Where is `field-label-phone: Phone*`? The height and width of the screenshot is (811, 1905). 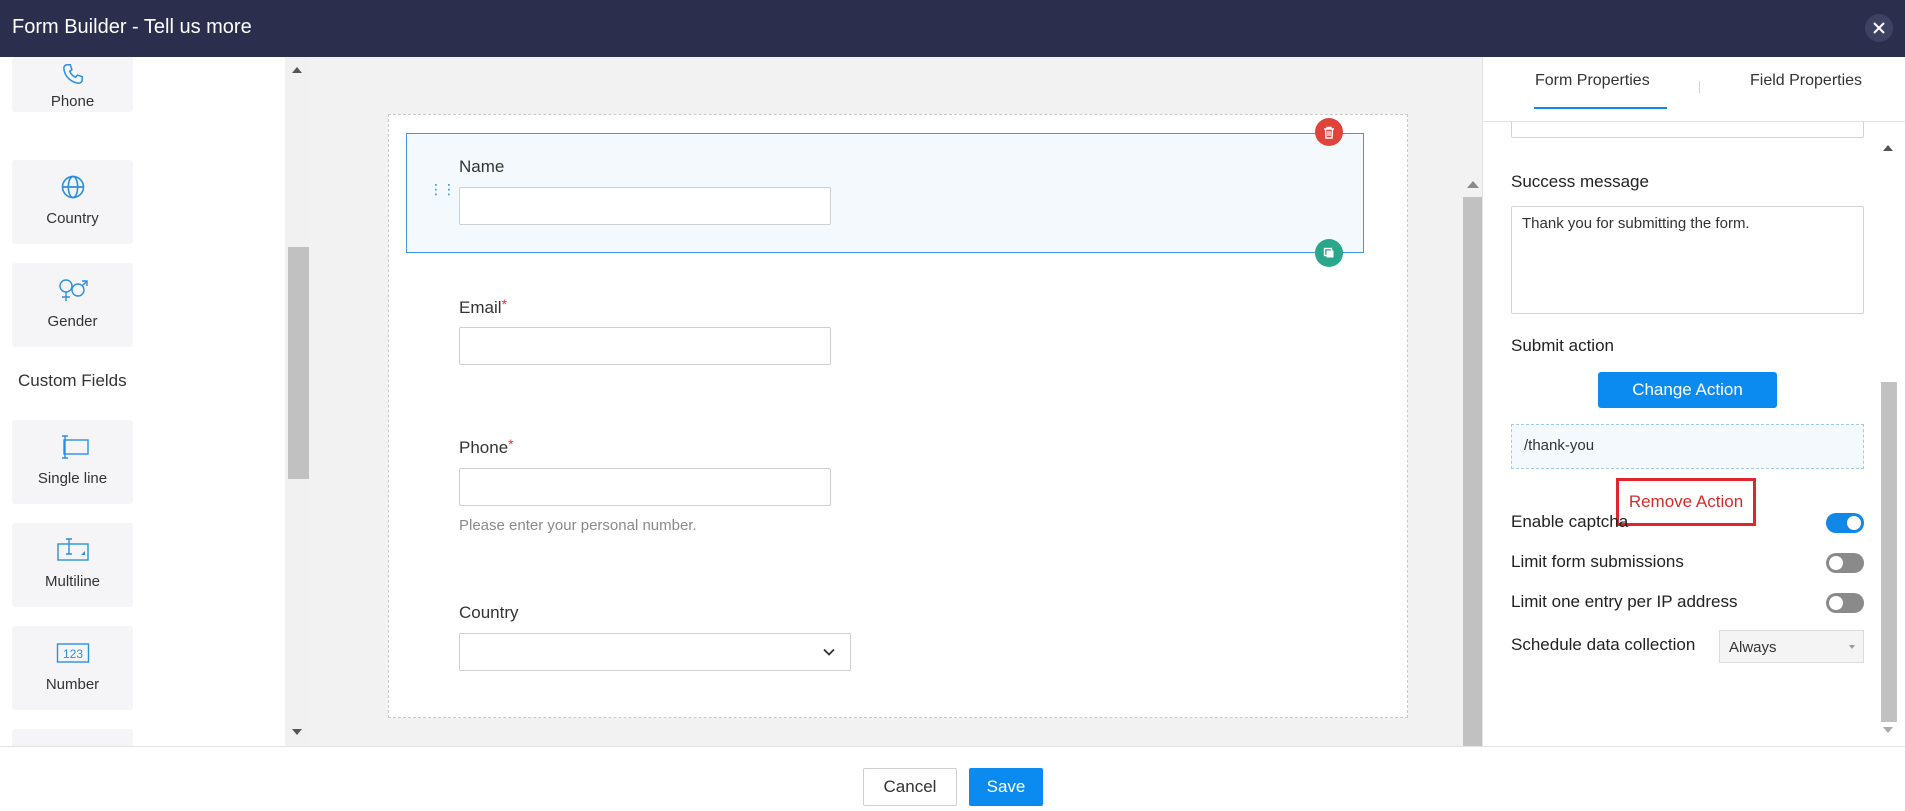
field-label-phone: Phone* is located at coordinates (486, 447).